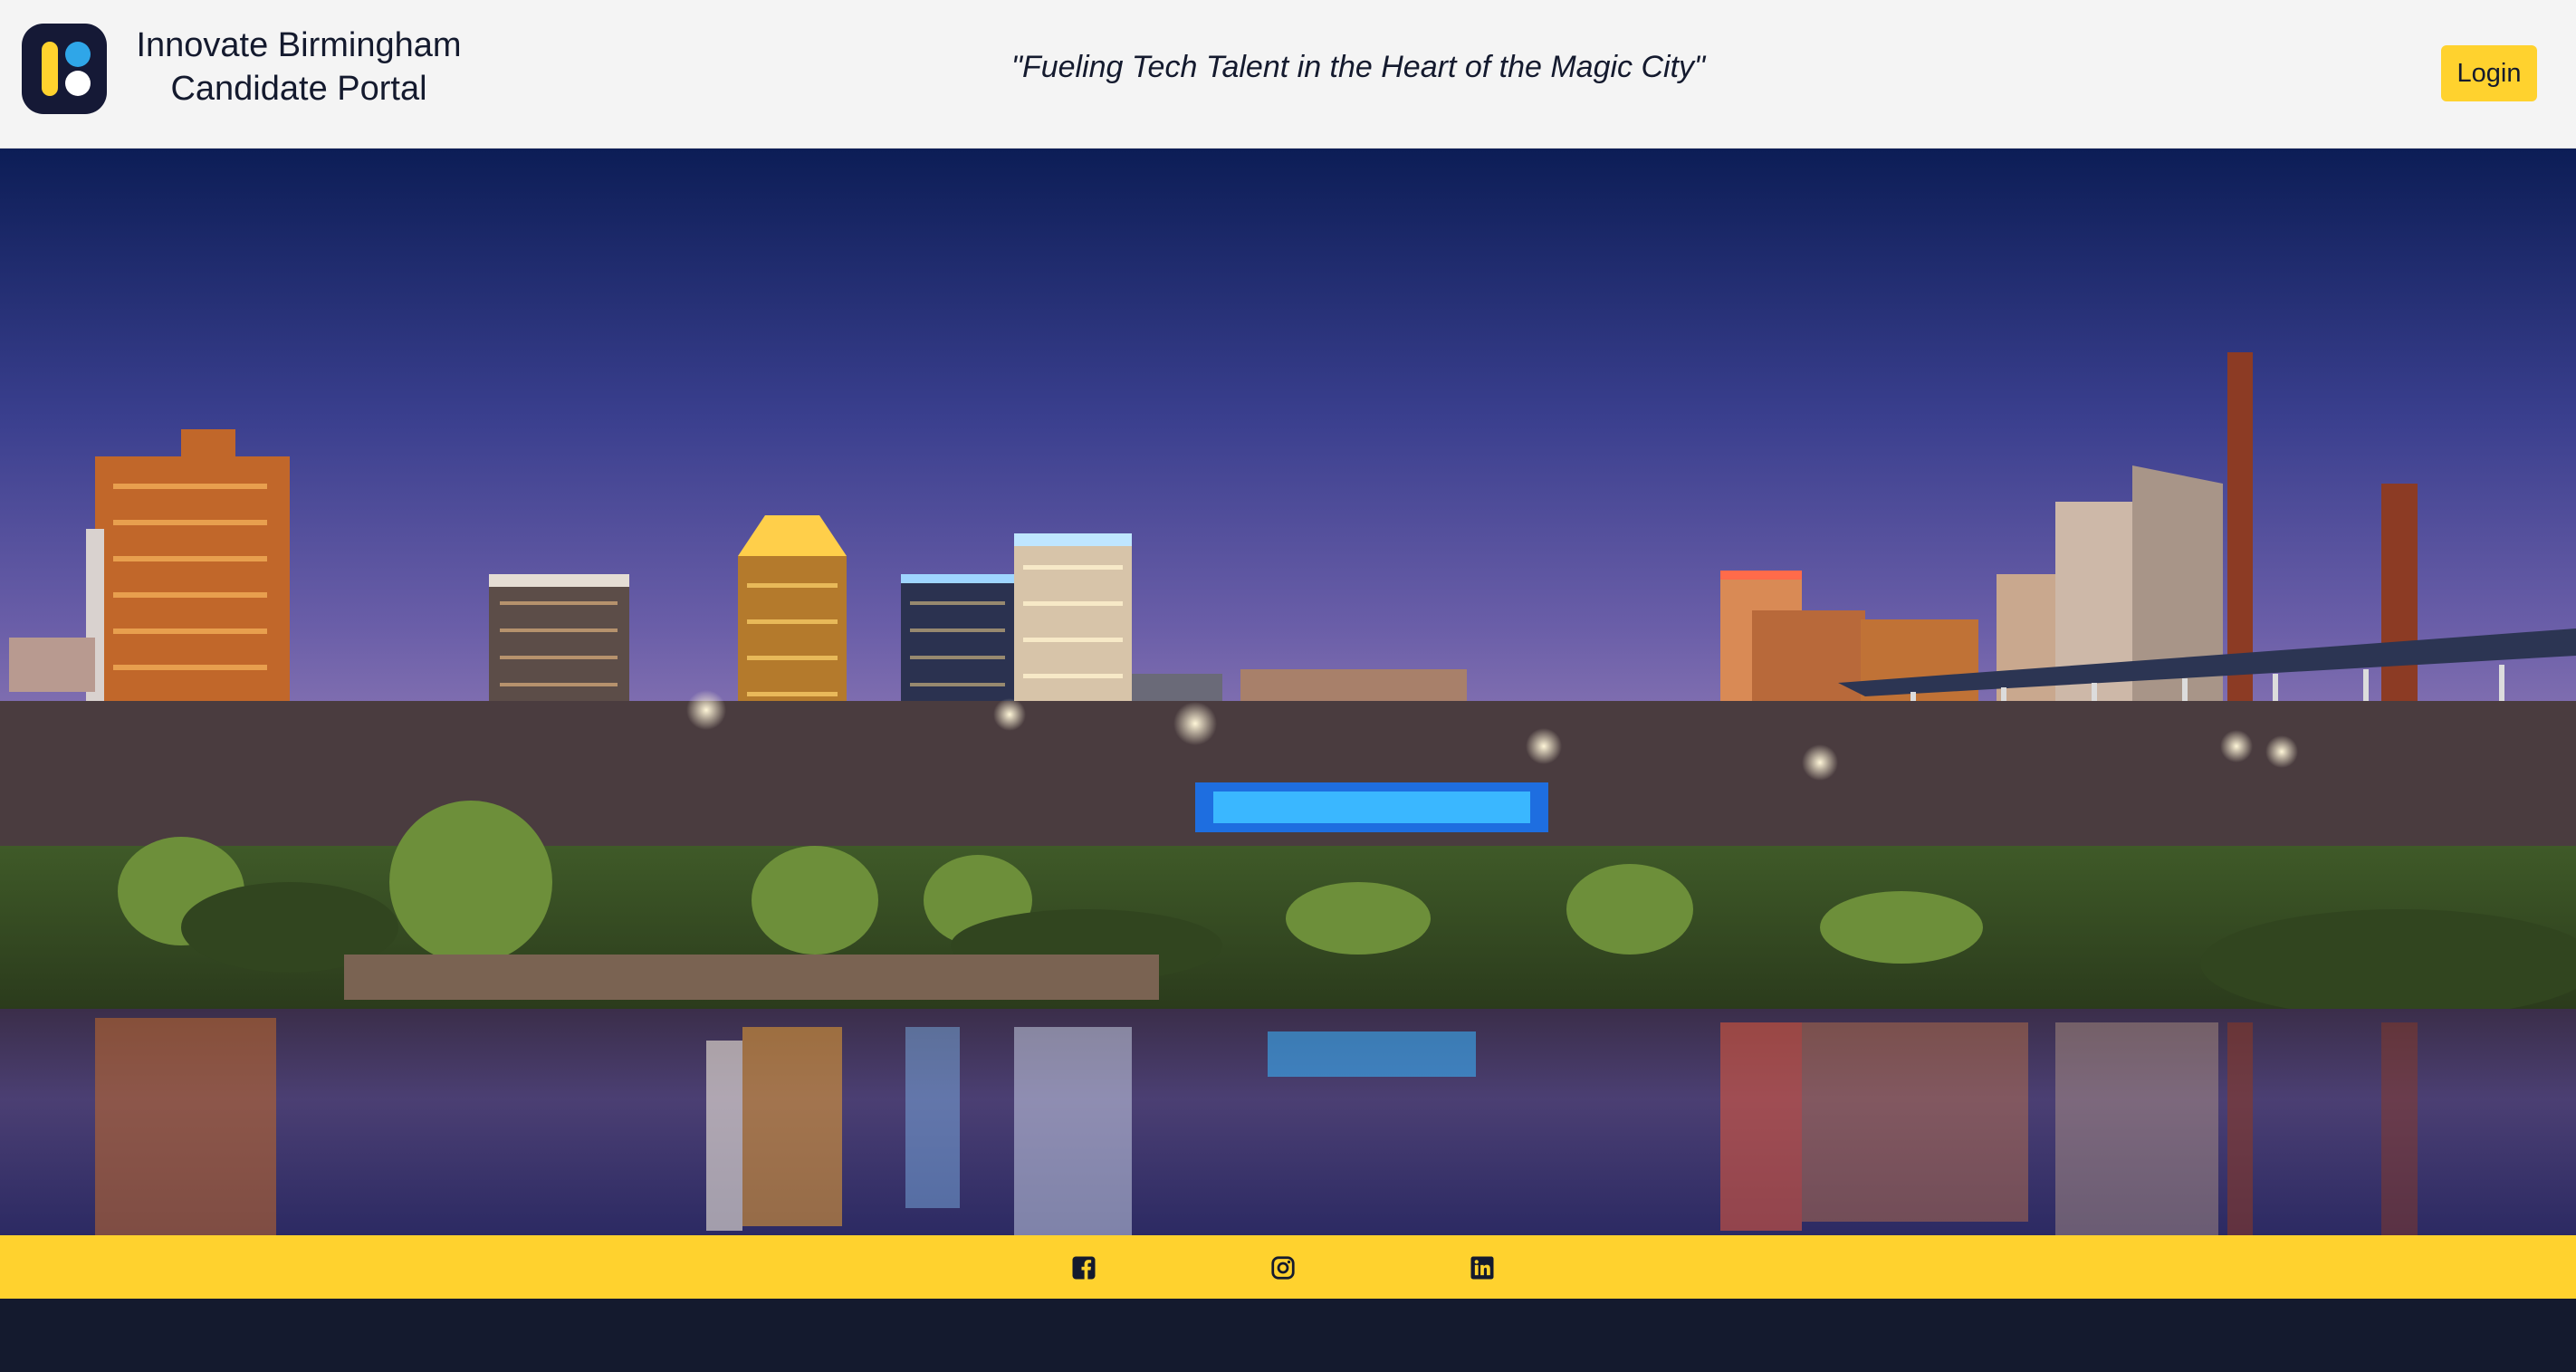  Describe the element at coordinates (1288, 1335) in the screenshot. I see `site-footer` at that location.